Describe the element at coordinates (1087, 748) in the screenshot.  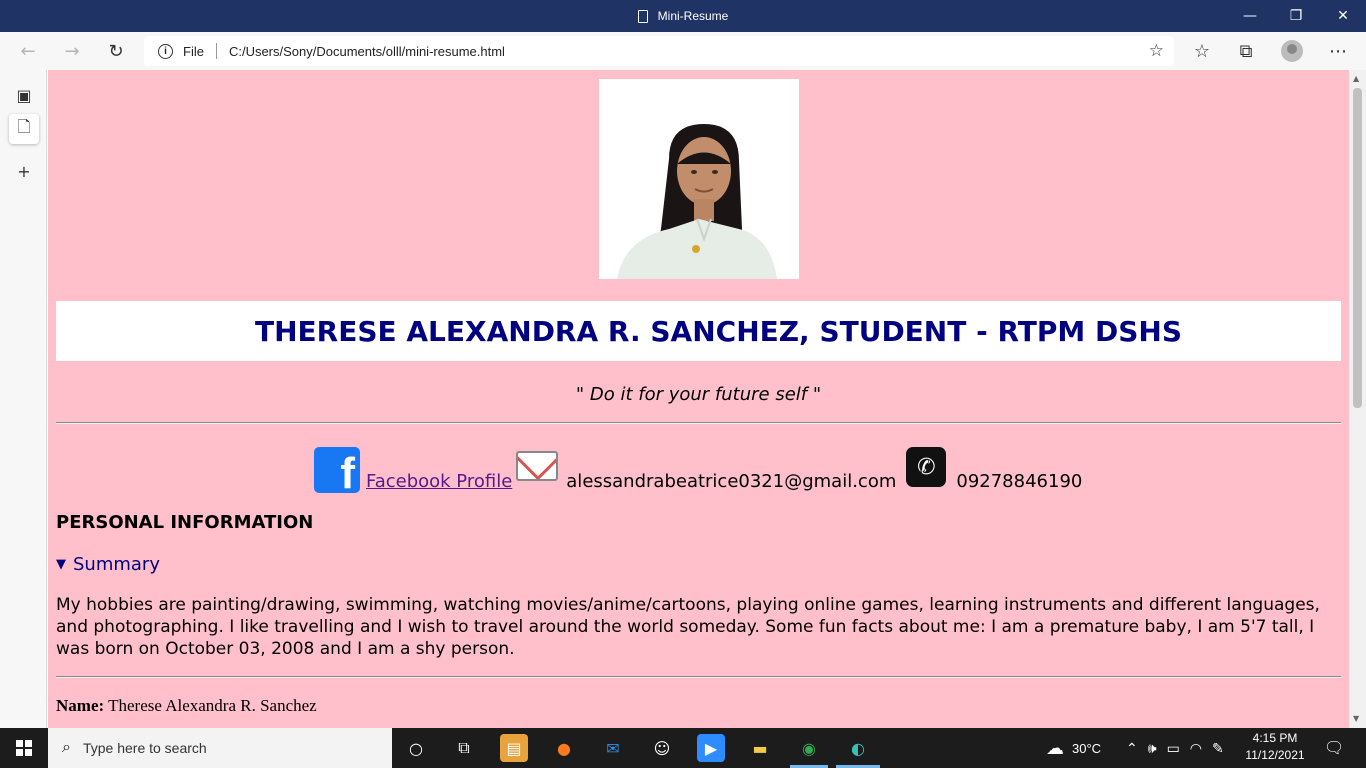
I see `temperature-text: 30°C` at that location.